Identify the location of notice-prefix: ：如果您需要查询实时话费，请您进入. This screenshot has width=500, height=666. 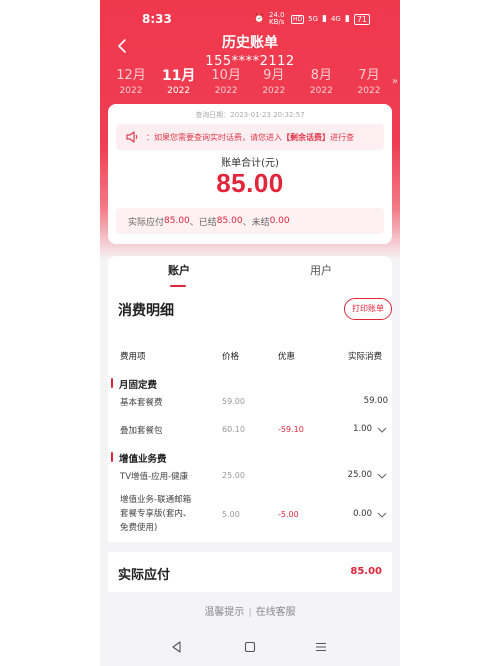
(214, 137).